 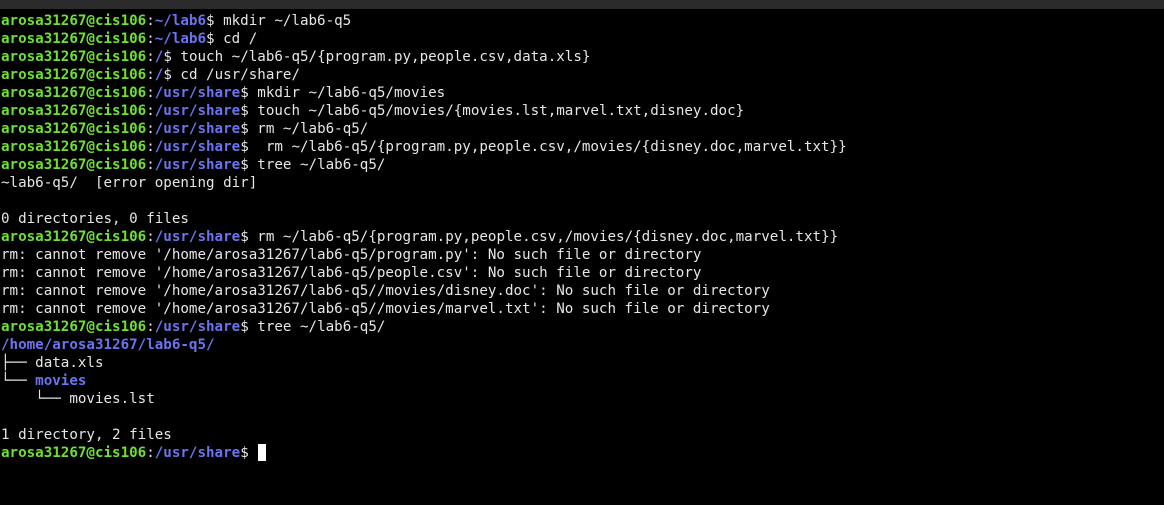 I want to click on text-cursor, so click(x=262, y=452).